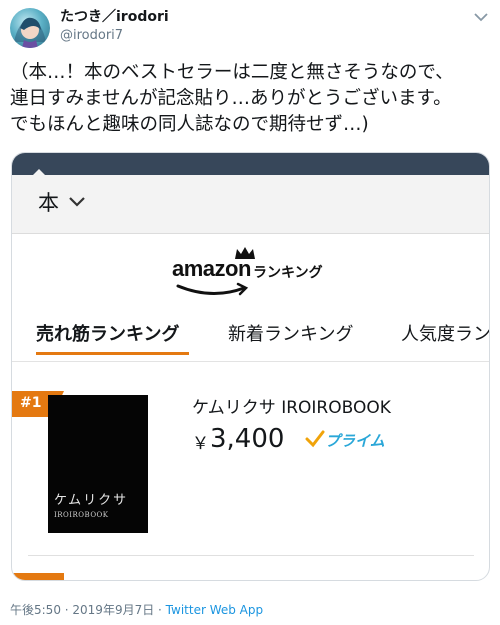  I want to click on currency-symbol: ￥, so click(200, 444).